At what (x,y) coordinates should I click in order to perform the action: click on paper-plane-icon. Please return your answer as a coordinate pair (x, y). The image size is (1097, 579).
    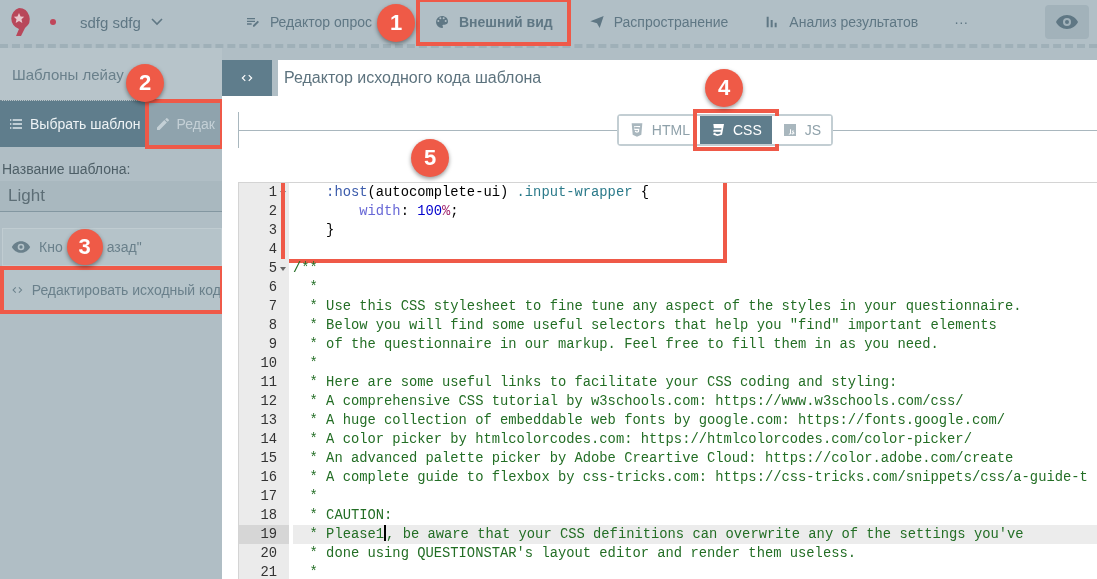
    Looking at the image, I should click on (596, 22).